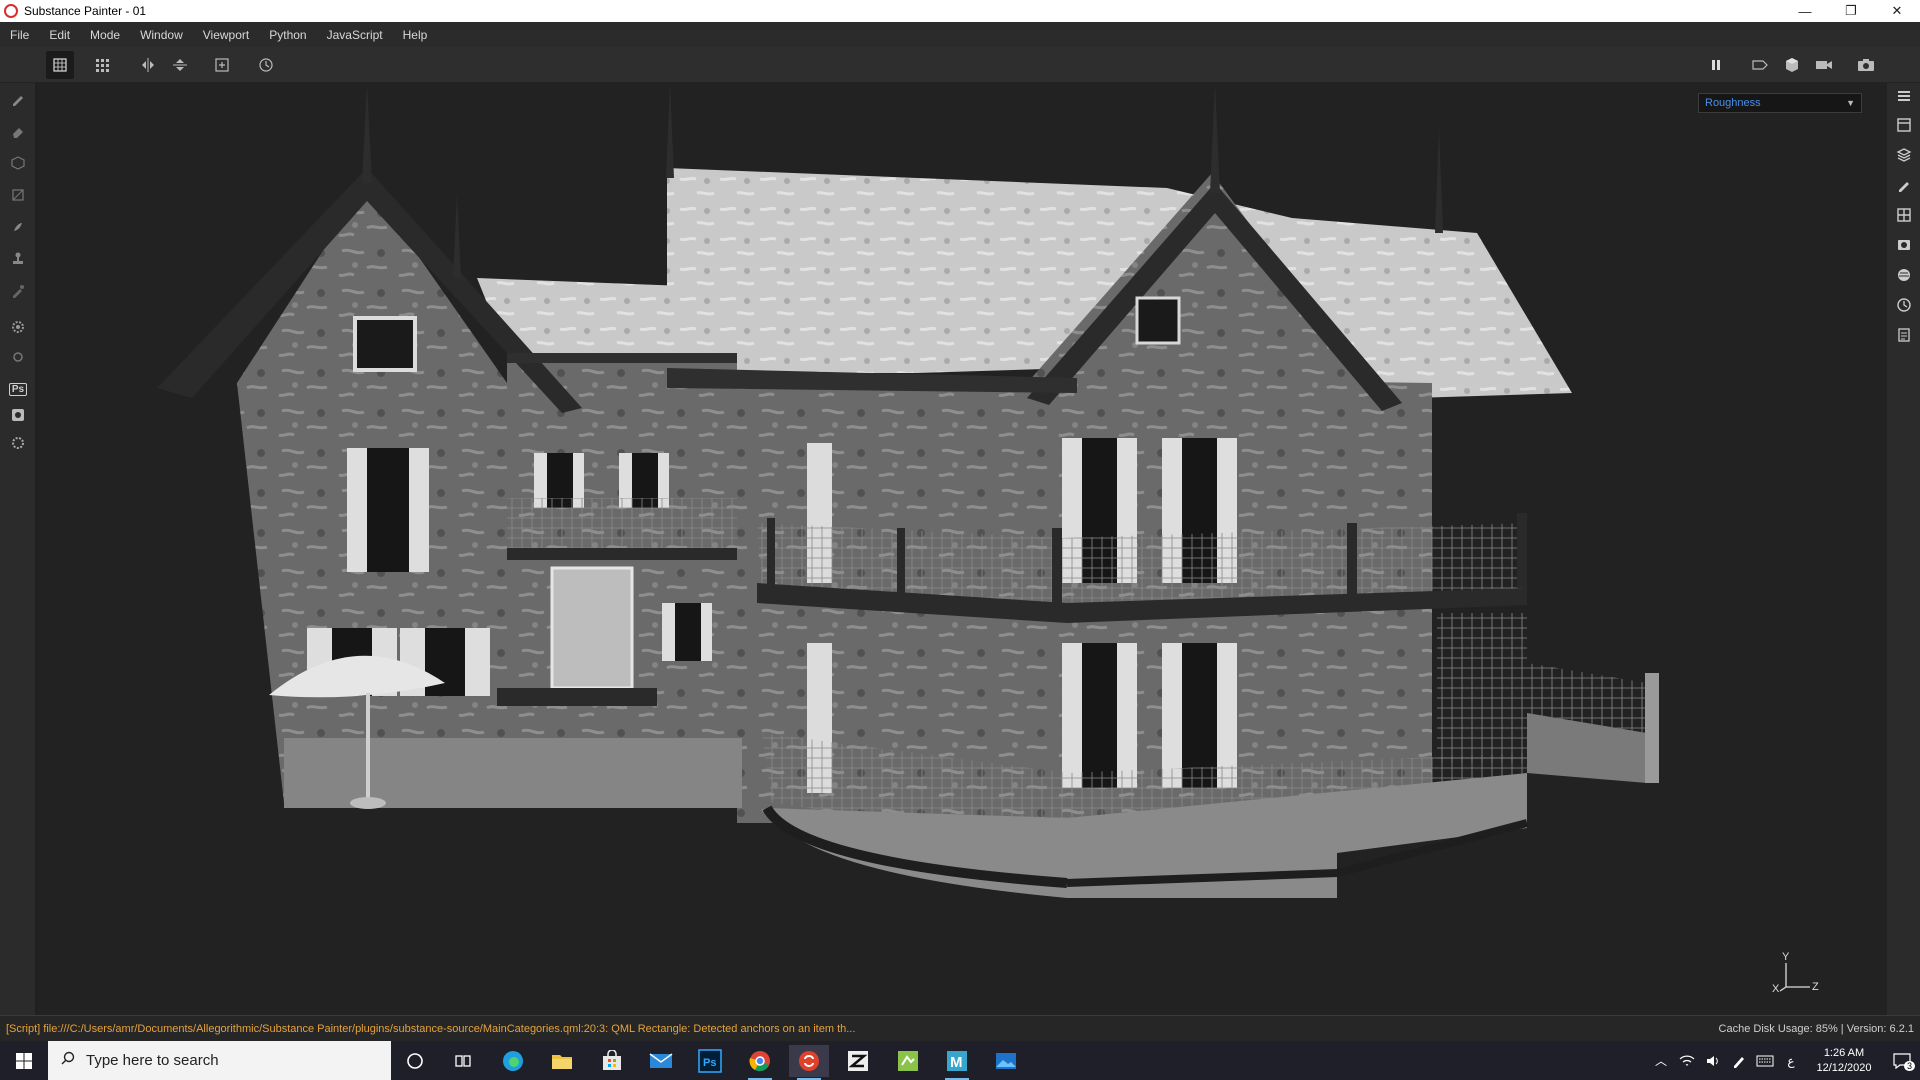 Image resolution: width=1920 pixels, height=1080 pixels. Describe the element at coordinates (1687, 1061) in the screenshot. I see `wifi-icon` at that location.